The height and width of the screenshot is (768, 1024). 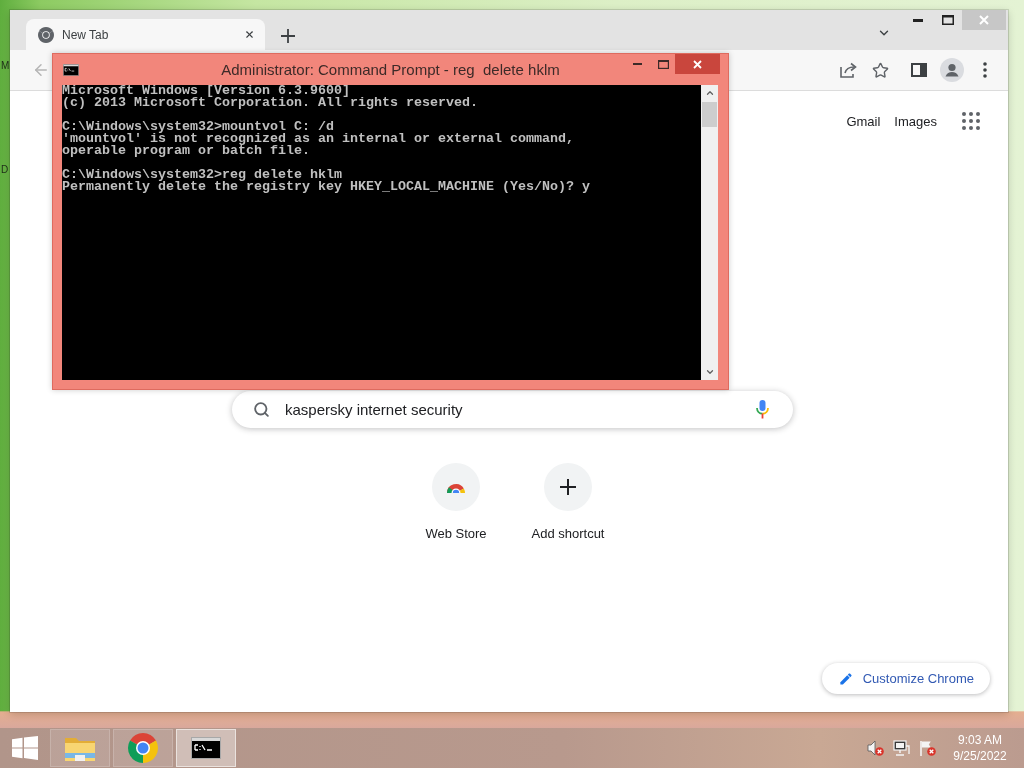 What do you see at coordinates (709, 114) in the screenshot?
I see `scroll-thumb` at bounding box center [709, 114].